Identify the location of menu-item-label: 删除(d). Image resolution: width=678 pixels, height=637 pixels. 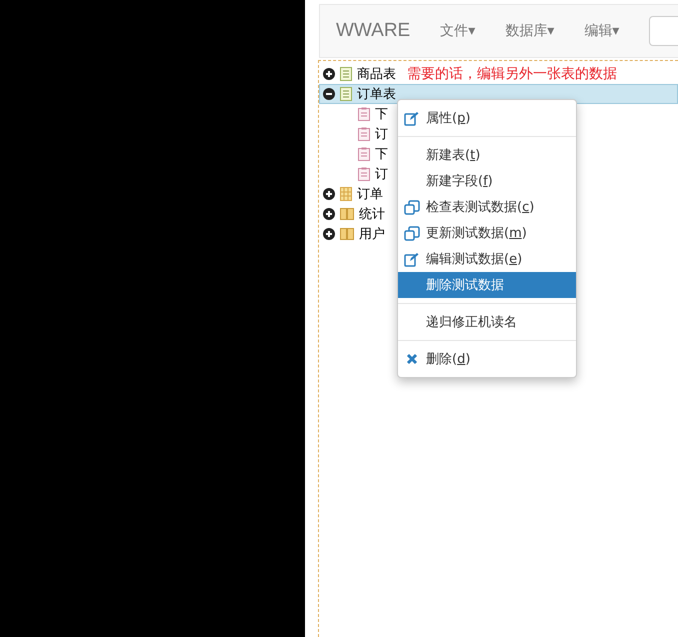
(448, 359).